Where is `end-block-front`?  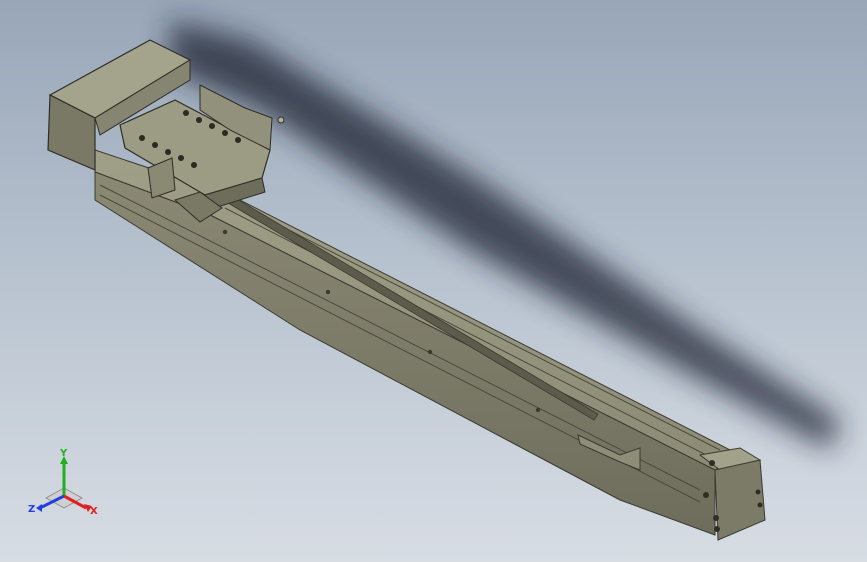 end-block-front is located at coordinates (740, 500).